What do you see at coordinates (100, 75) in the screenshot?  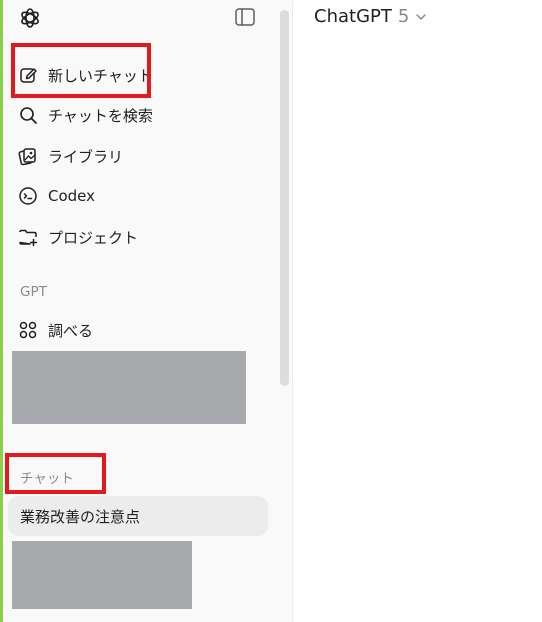 I see `new-chat-label: 新しいチャット` at bounding box center [100, 75].